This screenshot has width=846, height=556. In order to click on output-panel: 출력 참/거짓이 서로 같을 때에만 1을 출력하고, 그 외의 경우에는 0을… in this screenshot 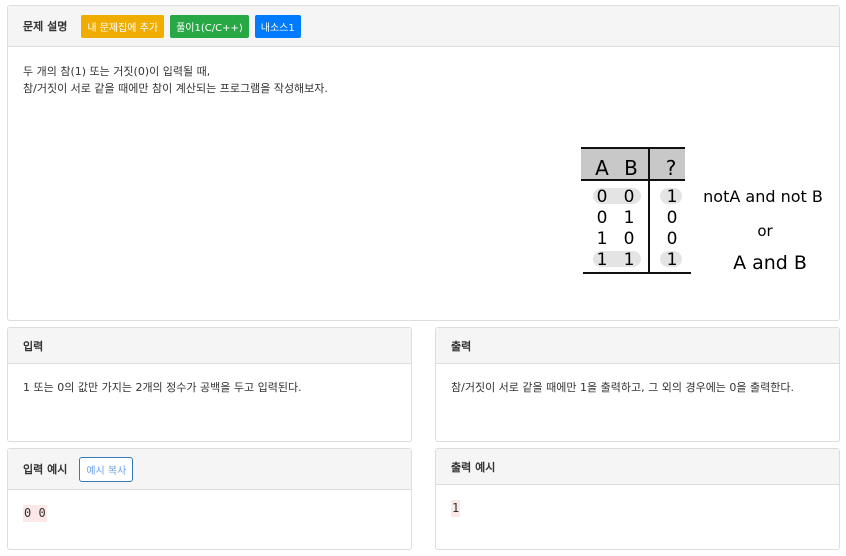, I will do `click(637, 384)`.